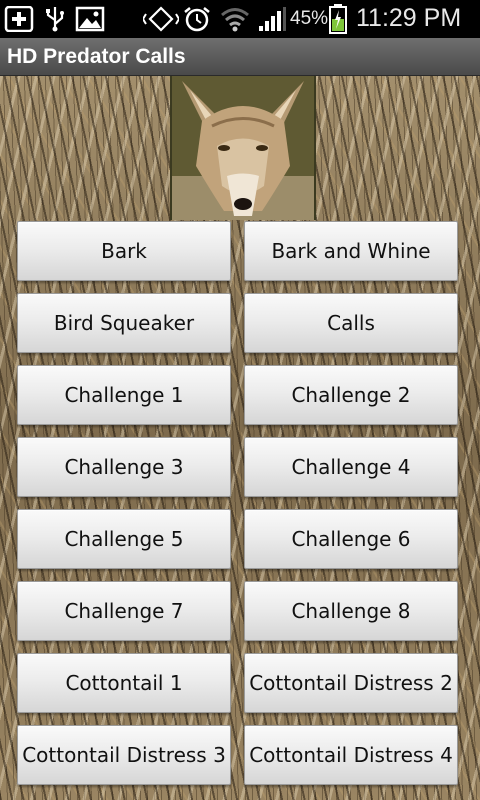  Describe the element at coordinates (124, 755) in the screenshot. I see `call-button-cottontail-distress-3: Cottontail Distress 3` at that location.